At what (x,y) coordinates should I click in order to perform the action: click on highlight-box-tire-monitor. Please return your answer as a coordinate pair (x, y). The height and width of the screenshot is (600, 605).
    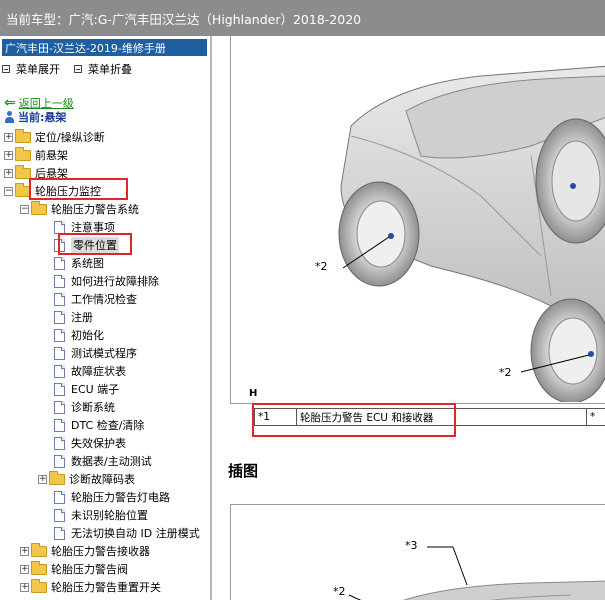
    Looking at the image, I should click on (78, 189).